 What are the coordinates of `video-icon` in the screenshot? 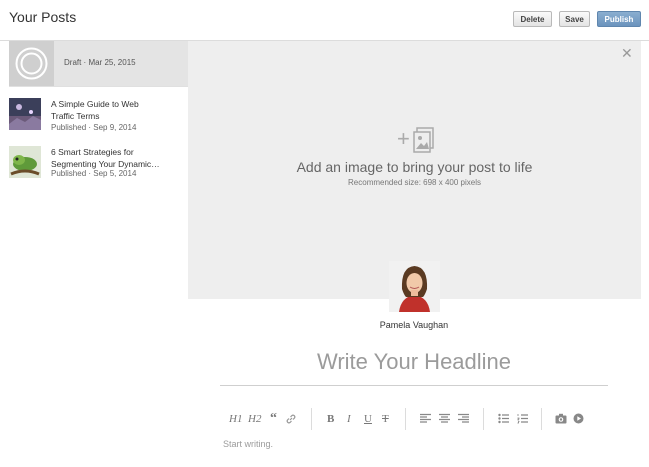 It's located at (578, 421).